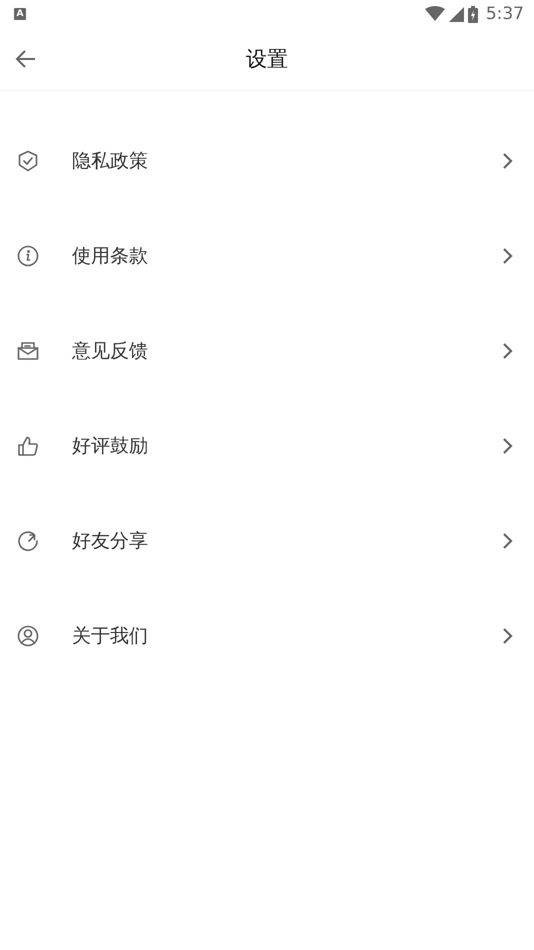 Image resolution: width=534 pixels, height=950 pixels. What do you see at coordinates (28, 445) in the screenshot?
I see `thumbs-up-icon` at bounding box center [28, 445].